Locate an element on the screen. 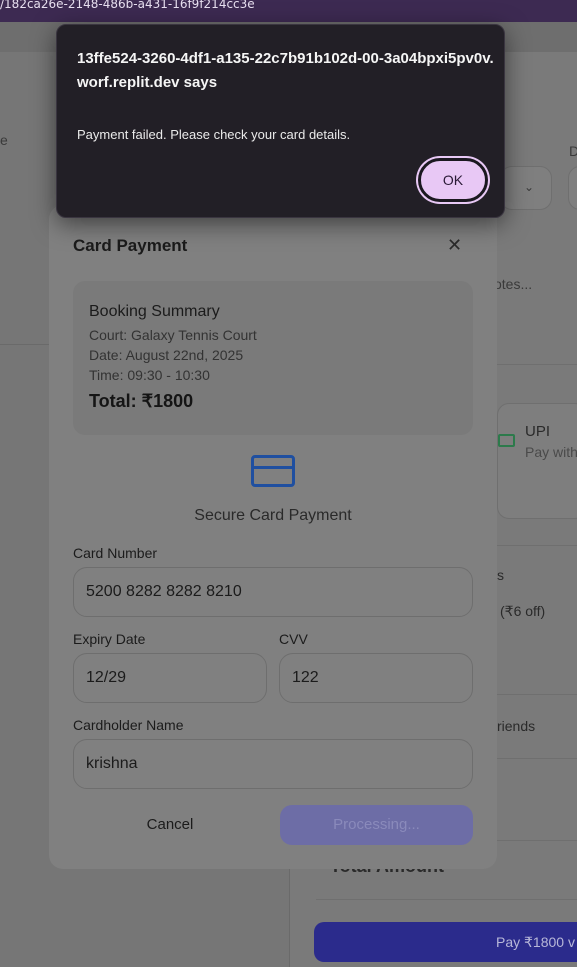 The width and height of the screenshot is (577, 967). background-friends-text: riends is located at coordinates (516, 726).